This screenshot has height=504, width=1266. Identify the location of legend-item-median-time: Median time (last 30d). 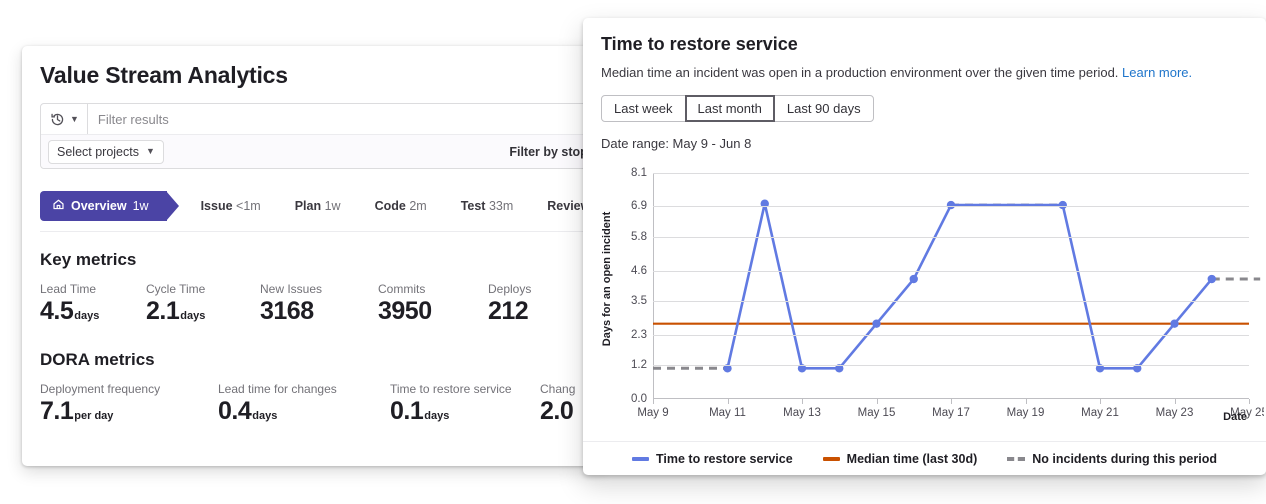
(900, 458).